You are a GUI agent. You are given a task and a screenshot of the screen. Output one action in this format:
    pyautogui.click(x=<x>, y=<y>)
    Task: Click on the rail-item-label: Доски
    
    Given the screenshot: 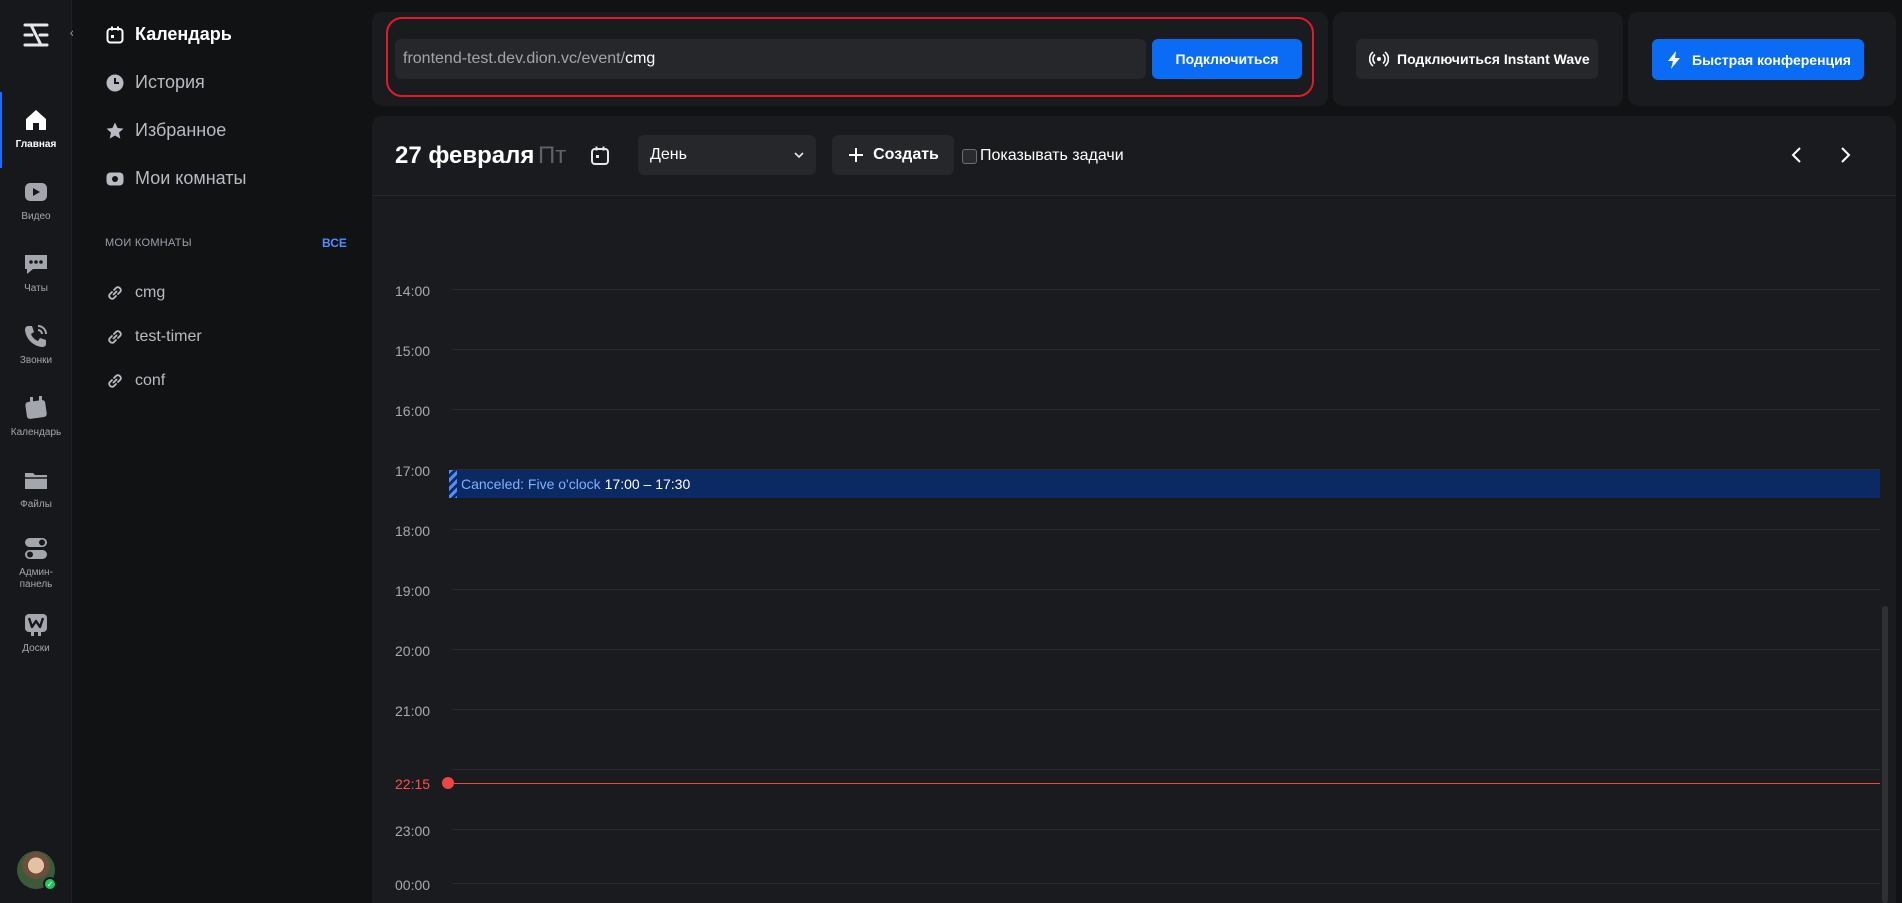 What is the action you would take?
    pyautogui.click(x=36, y=648)
    